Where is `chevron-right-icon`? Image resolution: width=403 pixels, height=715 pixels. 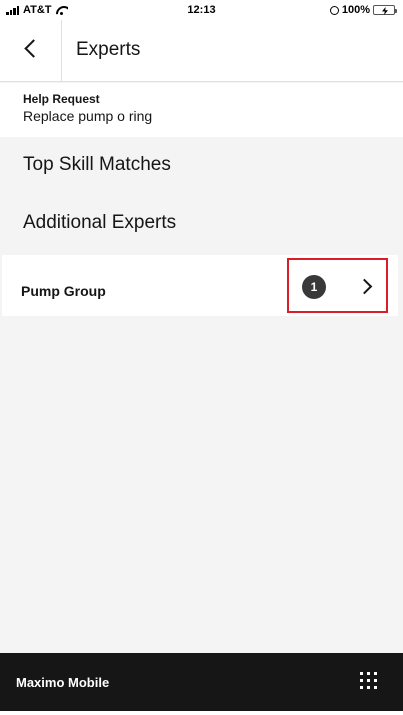
chevron-right-icon is located at coordinates (364, 286).